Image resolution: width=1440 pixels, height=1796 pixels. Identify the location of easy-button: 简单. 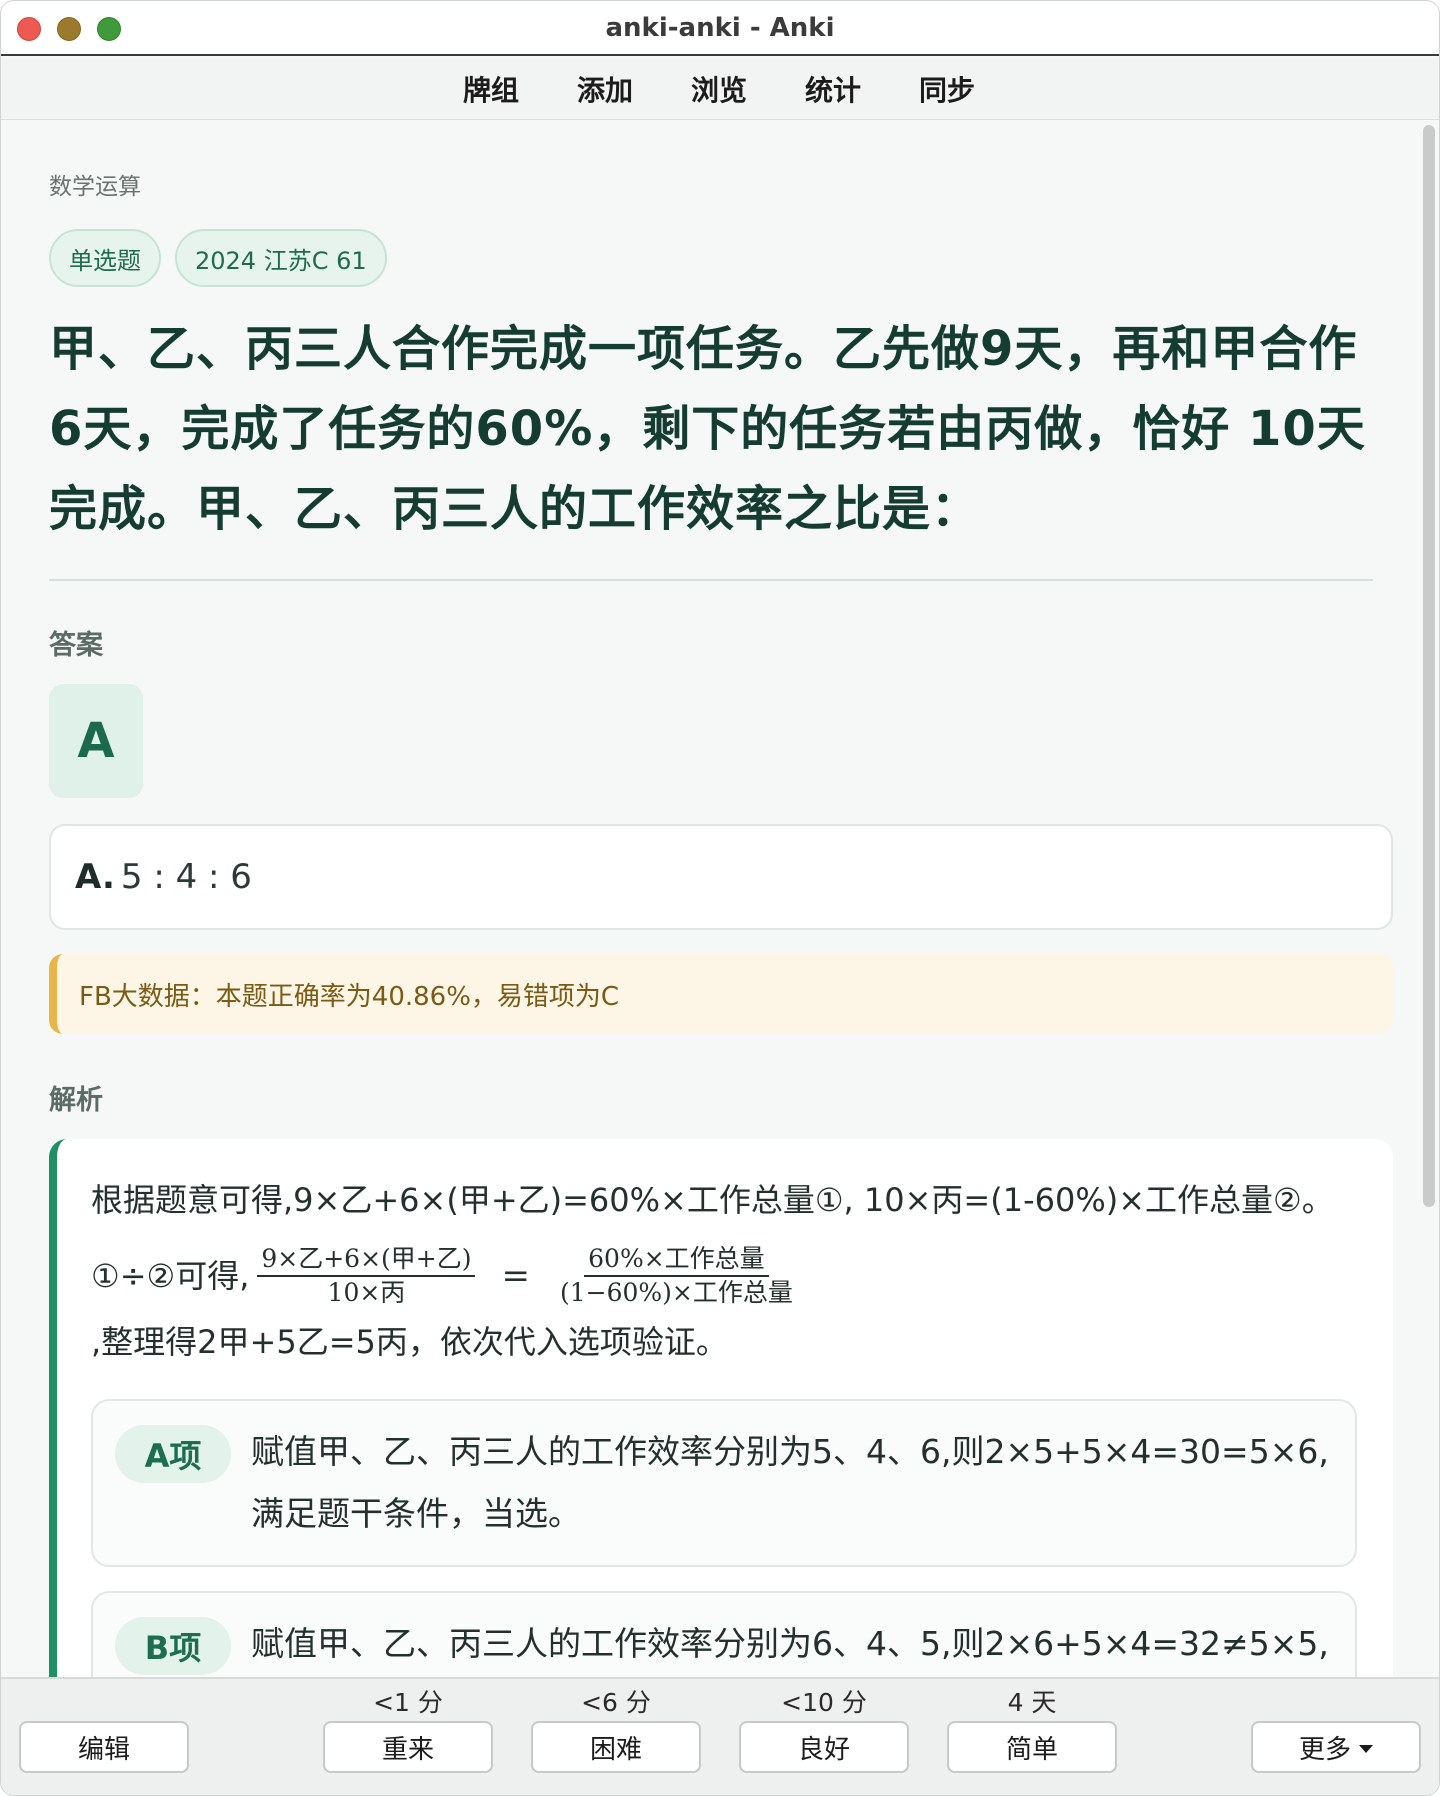
(1032, 1747).